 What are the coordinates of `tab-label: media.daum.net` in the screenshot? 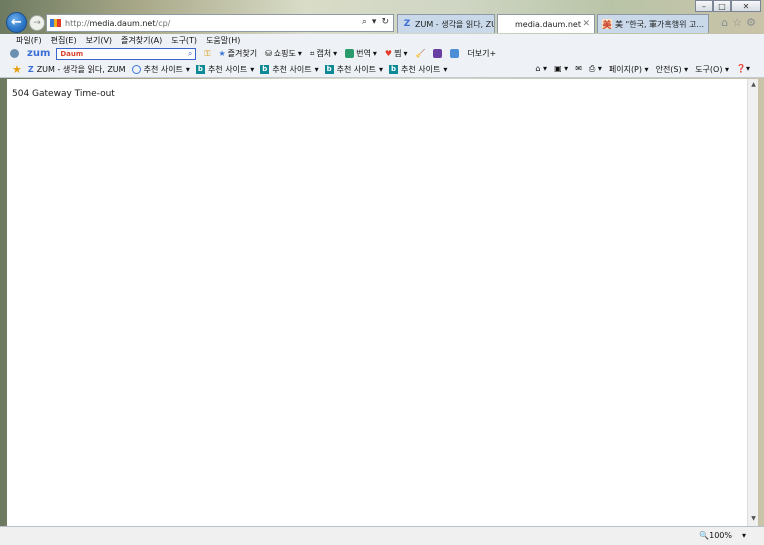 It's located at (548, 24).